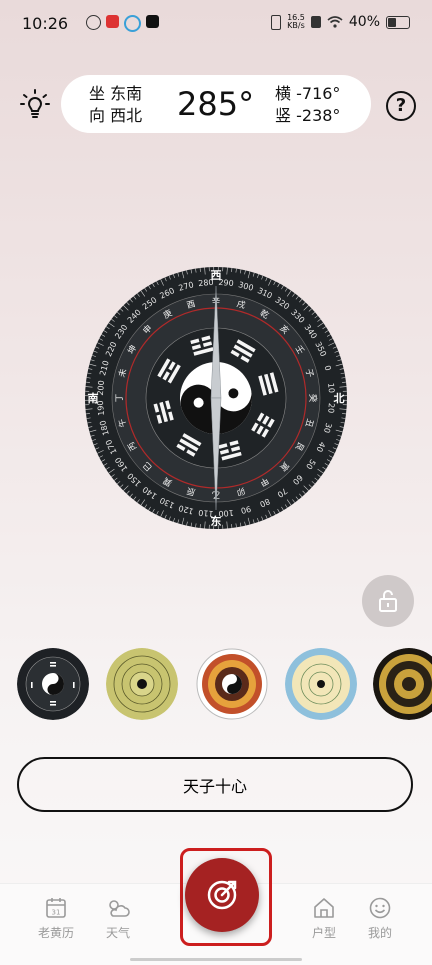 The height and width of the screenshot is (965, 432). Describe the element at coordinates (402, 684) in the screenshot. I see `thumb-luopan-gold` at that location.